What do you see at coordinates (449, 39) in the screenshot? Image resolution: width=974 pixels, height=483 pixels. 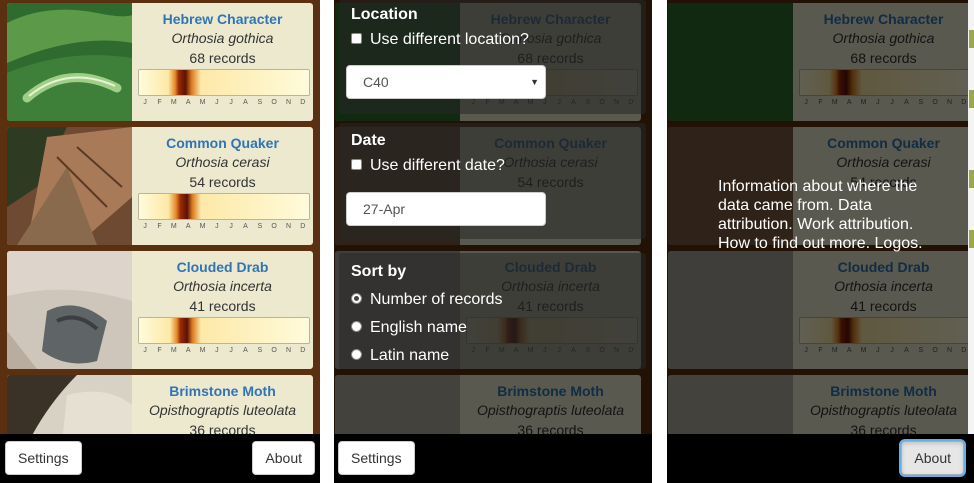 I see `checkbox-label: Use different location?` at bounding box center [449, 39].